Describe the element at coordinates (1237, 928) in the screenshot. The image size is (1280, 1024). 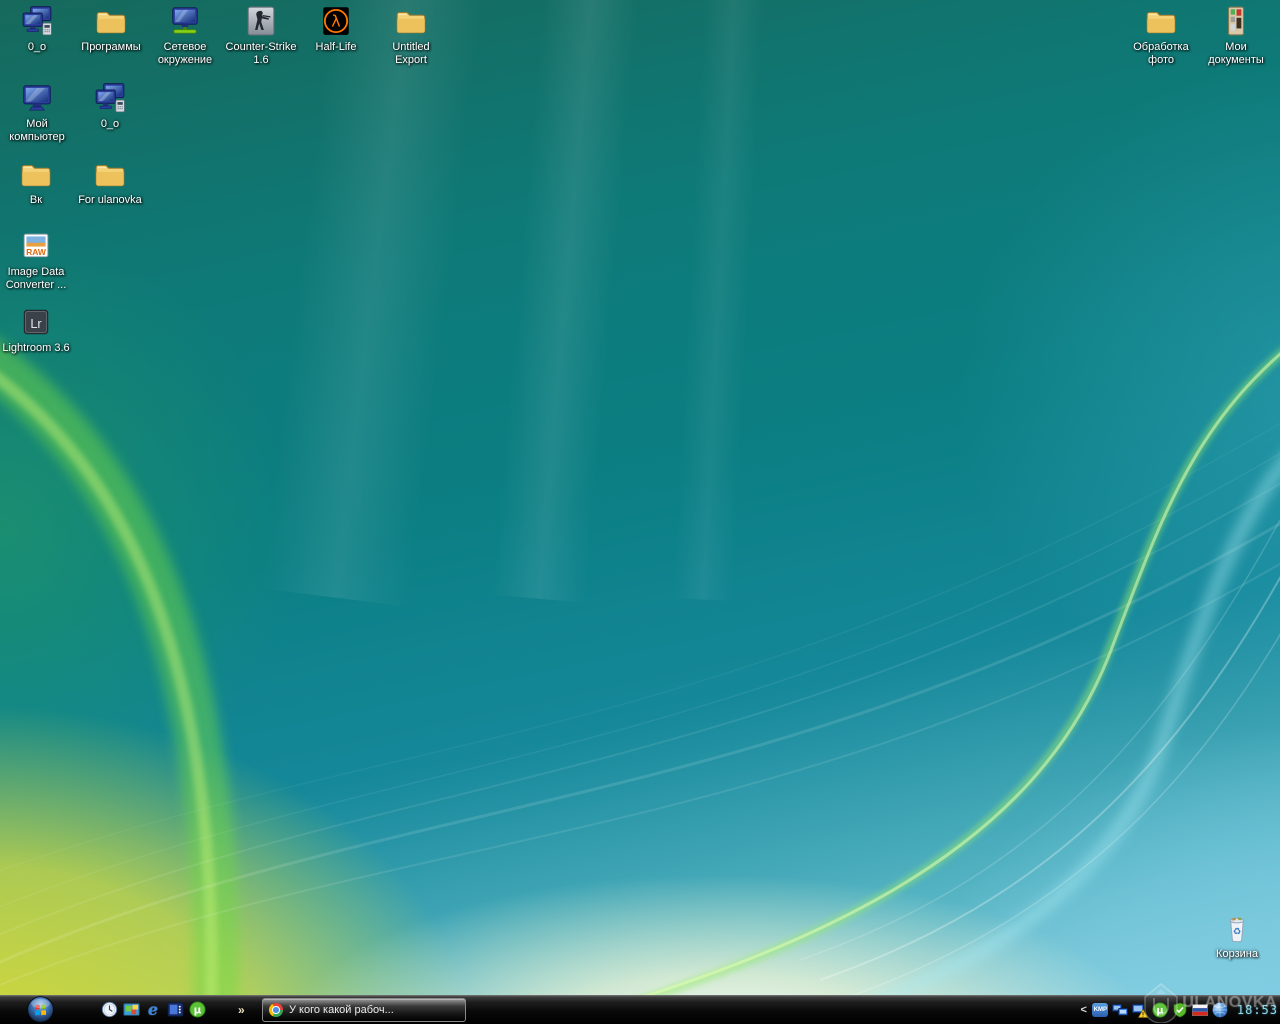
I see `recycle-bin-full-icon` at that location.